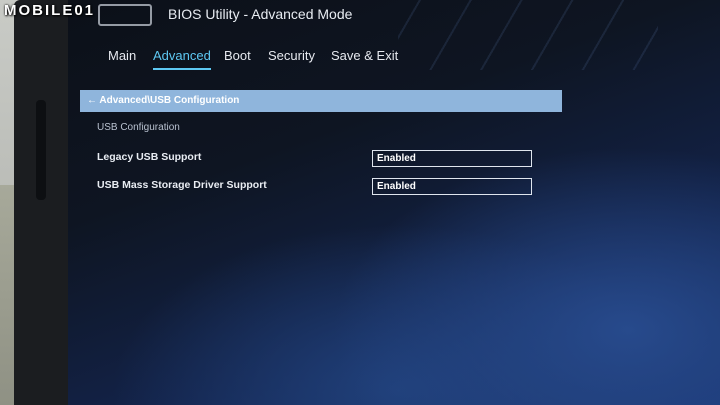 This screenshot has width=720, height=405. Describe the element at coordinates (452, 158) in the screenshot. I see `setting-value-legacy-usb: Enabled` at that location.